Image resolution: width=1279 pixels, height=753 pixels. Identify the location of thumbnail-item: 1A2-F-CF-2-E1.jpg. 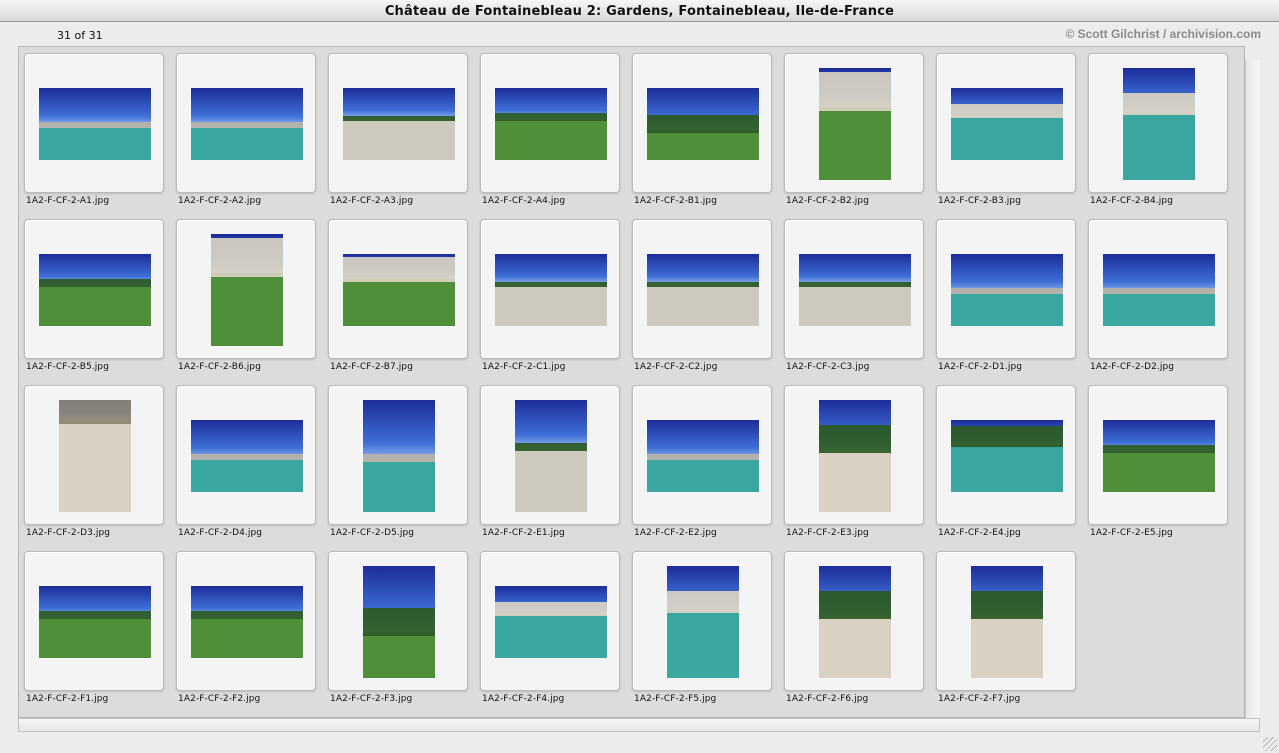
(550, 464).